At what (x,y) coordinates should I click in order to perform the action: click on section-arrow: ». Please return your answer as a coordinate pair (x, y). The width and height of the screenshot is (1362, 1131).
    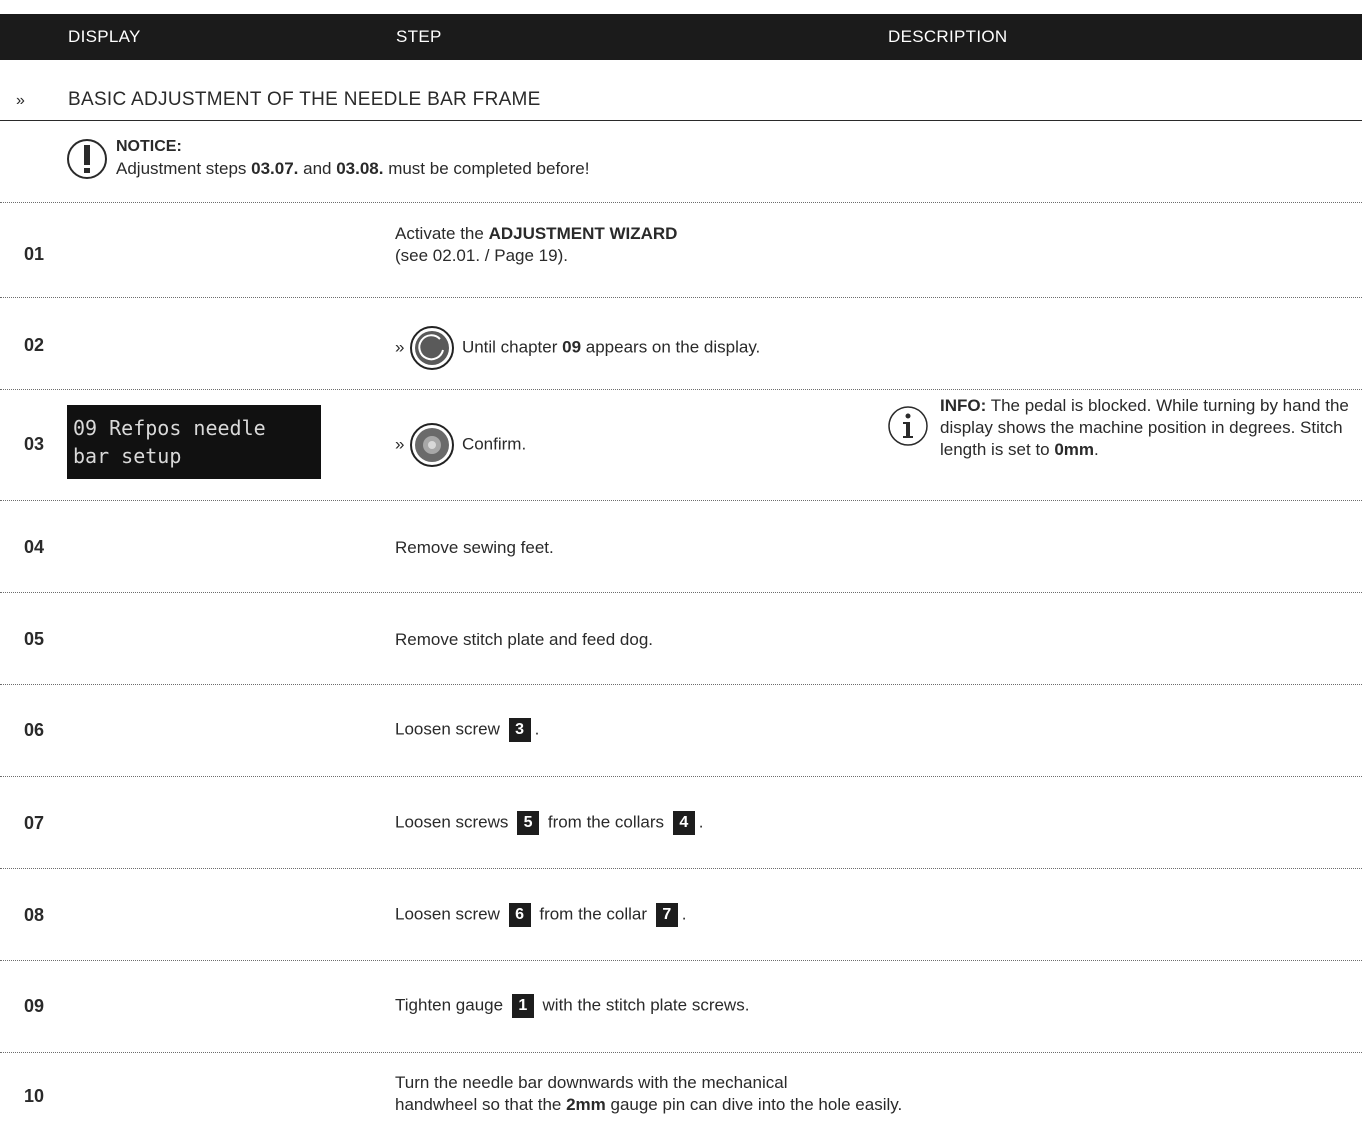
    Looking at the image, I should click on (21, 100).